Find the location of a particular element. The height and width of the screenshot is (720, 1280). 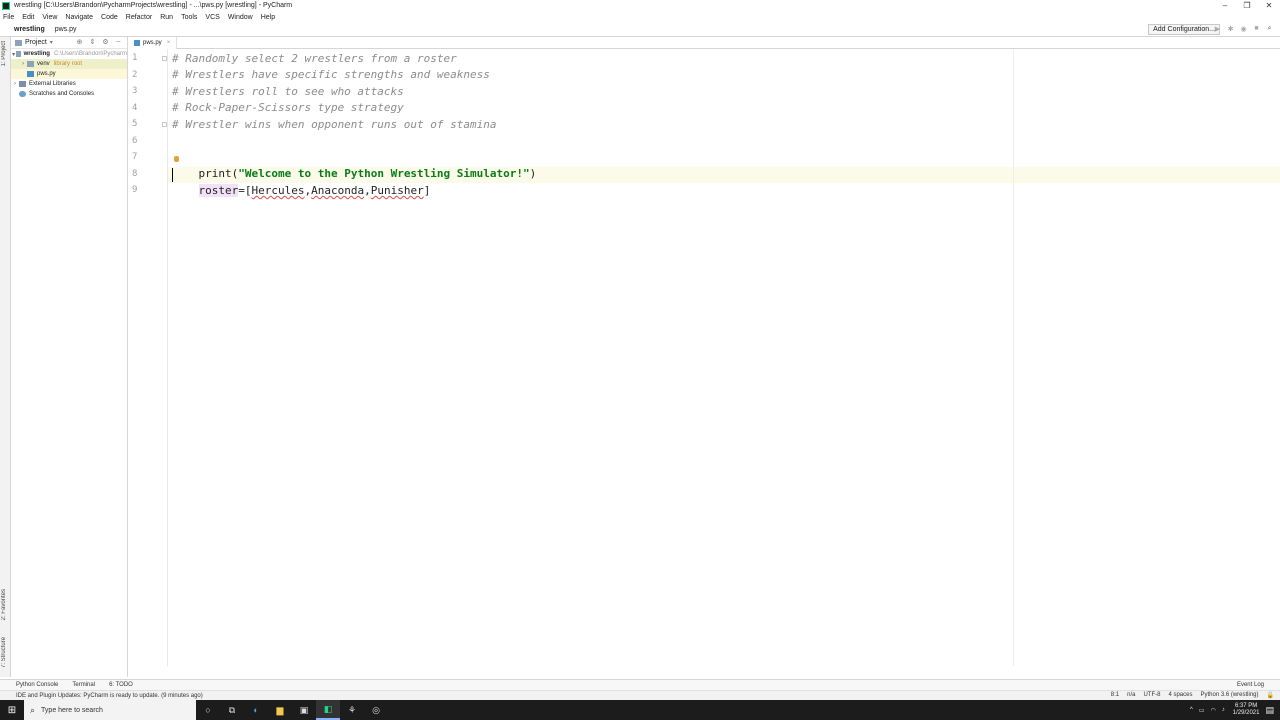

project-panel-header: Project ▾ ⊕ ⇕ ⚙ – is located at coordinates (69, 43).